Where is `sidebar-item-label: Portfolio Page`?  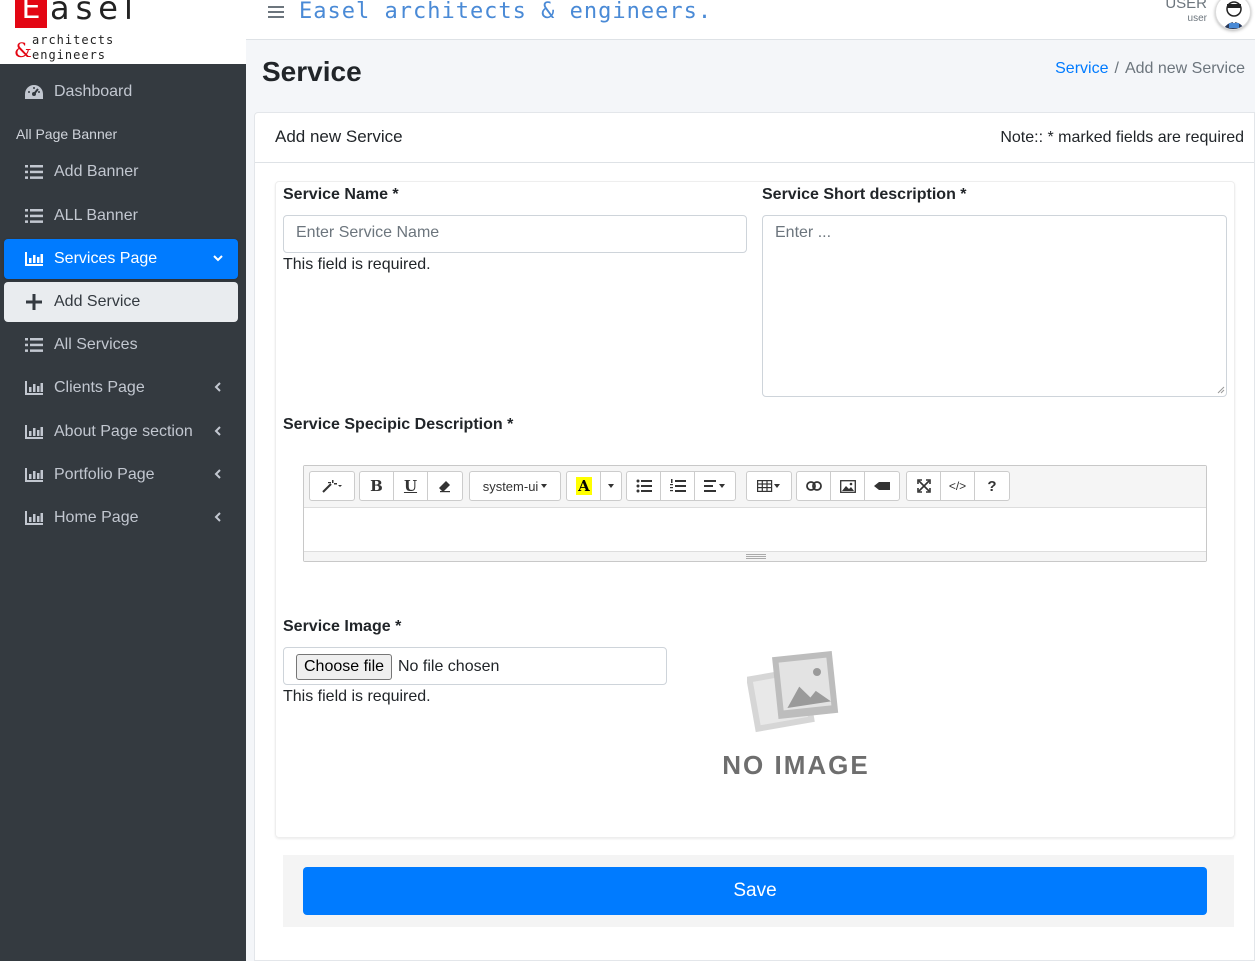
sidebar-item-label: Portfolio Page is located at coordinates (104, 474).